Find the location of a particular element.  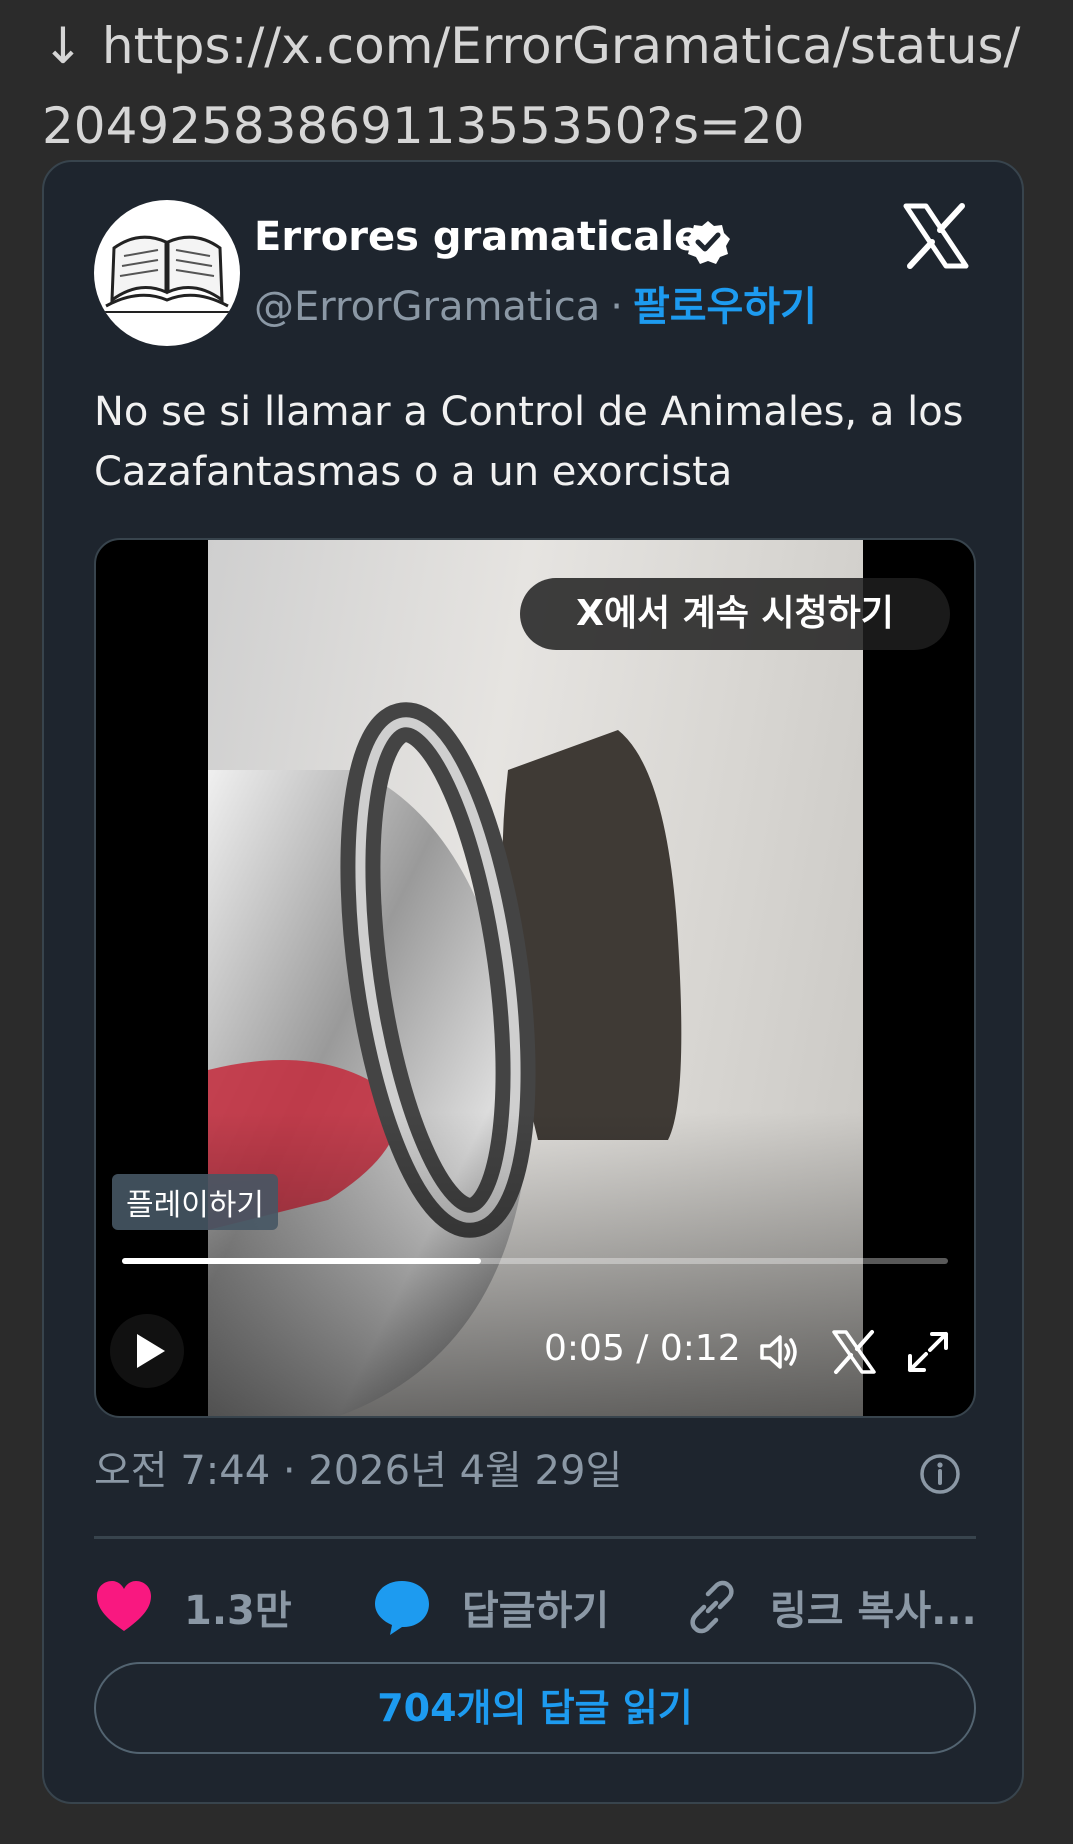

x-logo-icon is located at coordinates (936, 236).